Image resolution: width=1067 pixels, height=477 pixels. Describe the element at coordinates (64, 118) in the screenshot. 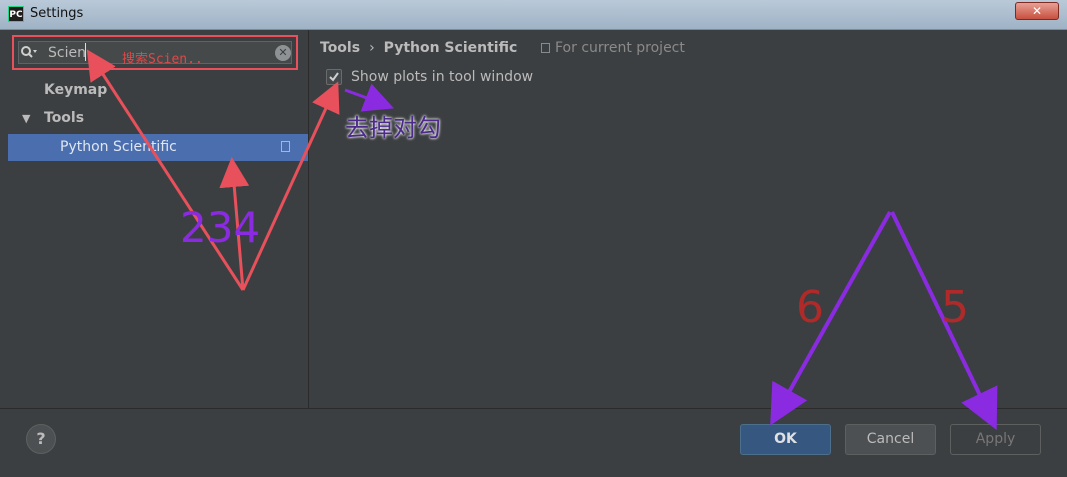

I see `tree-item-tools: Tools` at that location.